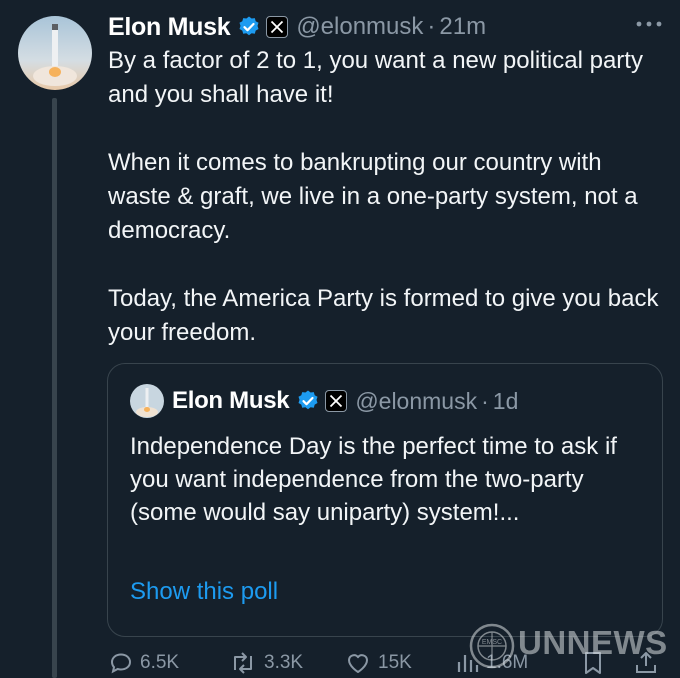  What do you see at coordinates (284, 662) in the screenshot?
I see `repost-count: 3.3K` at bounding box center [284, 662].